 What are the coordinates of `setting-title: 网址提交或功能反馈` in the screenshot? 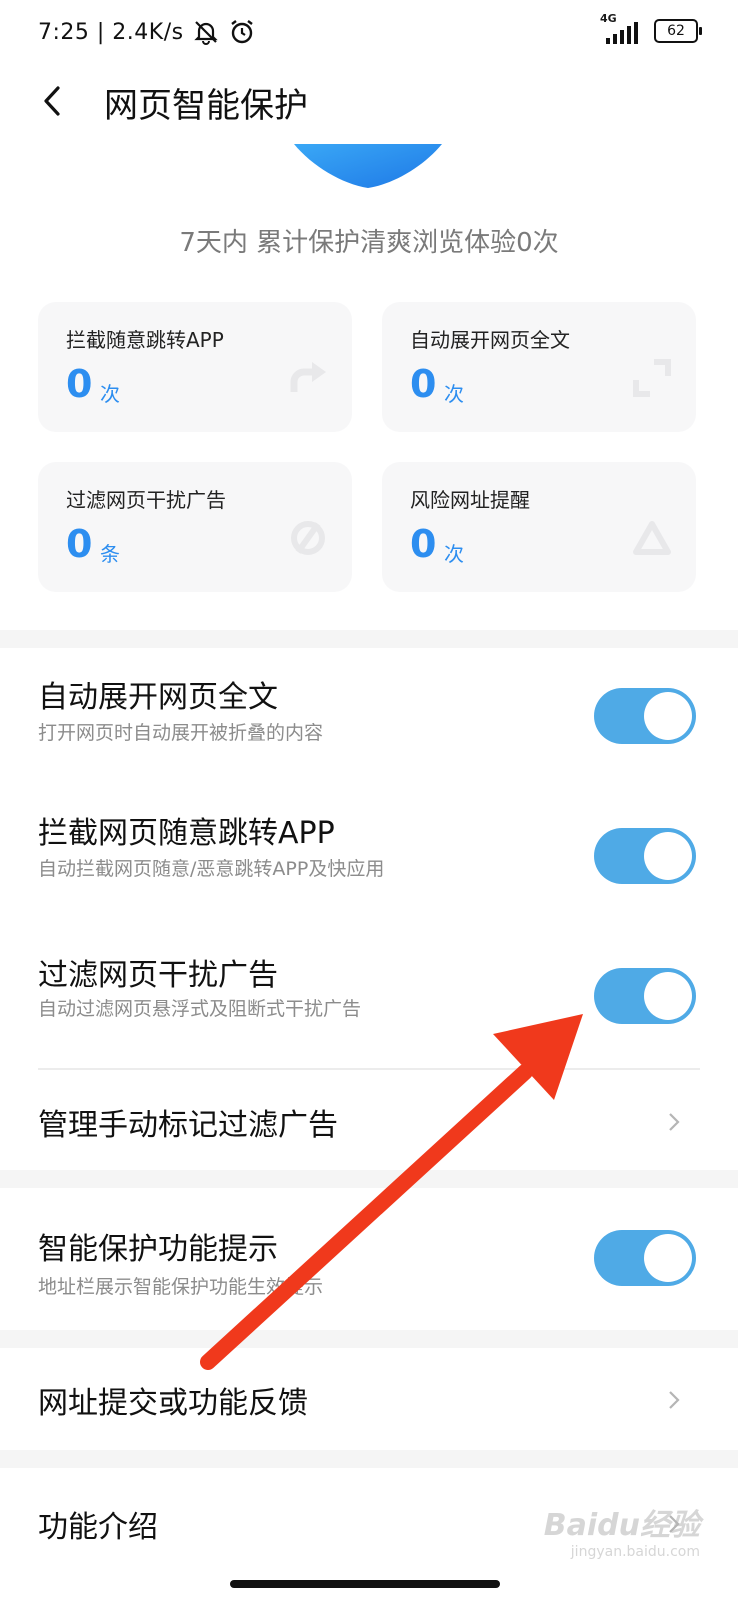 It's located at (173, 1403).